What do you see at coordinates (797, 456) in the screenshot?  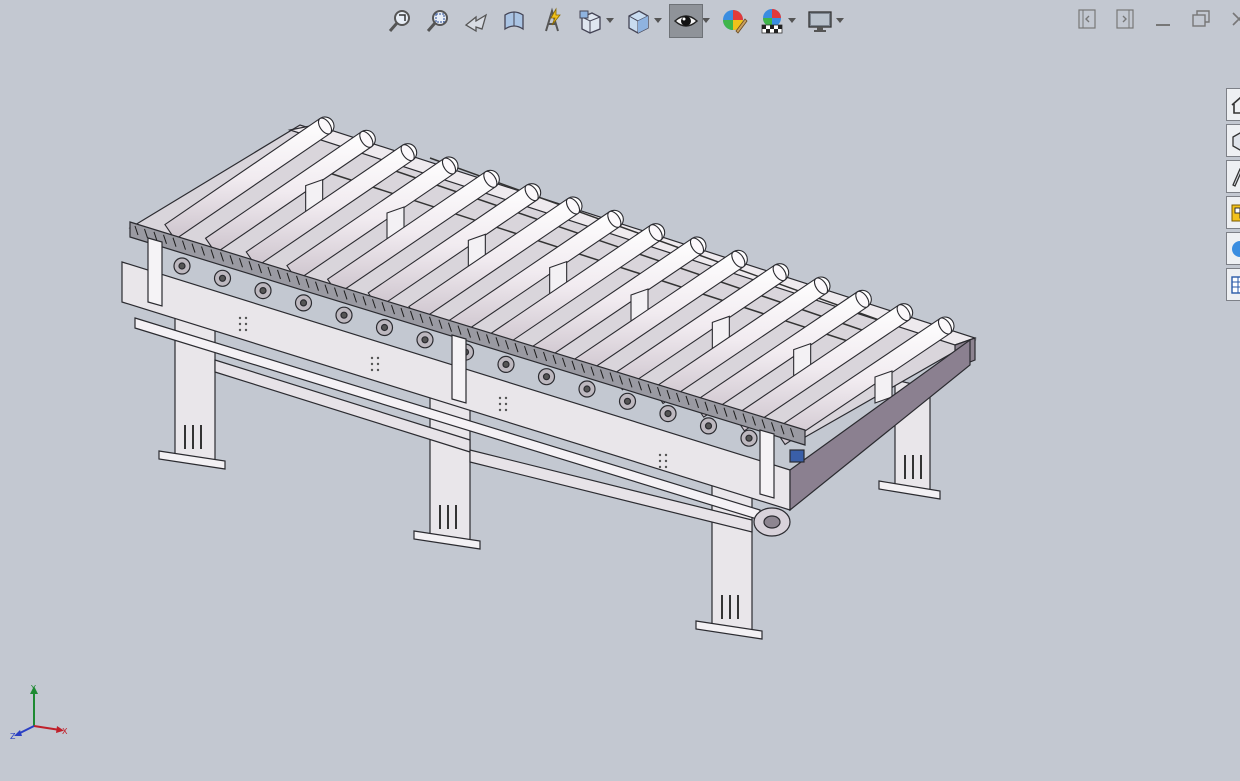 I see `control-box` at bounding box center [797, 456].